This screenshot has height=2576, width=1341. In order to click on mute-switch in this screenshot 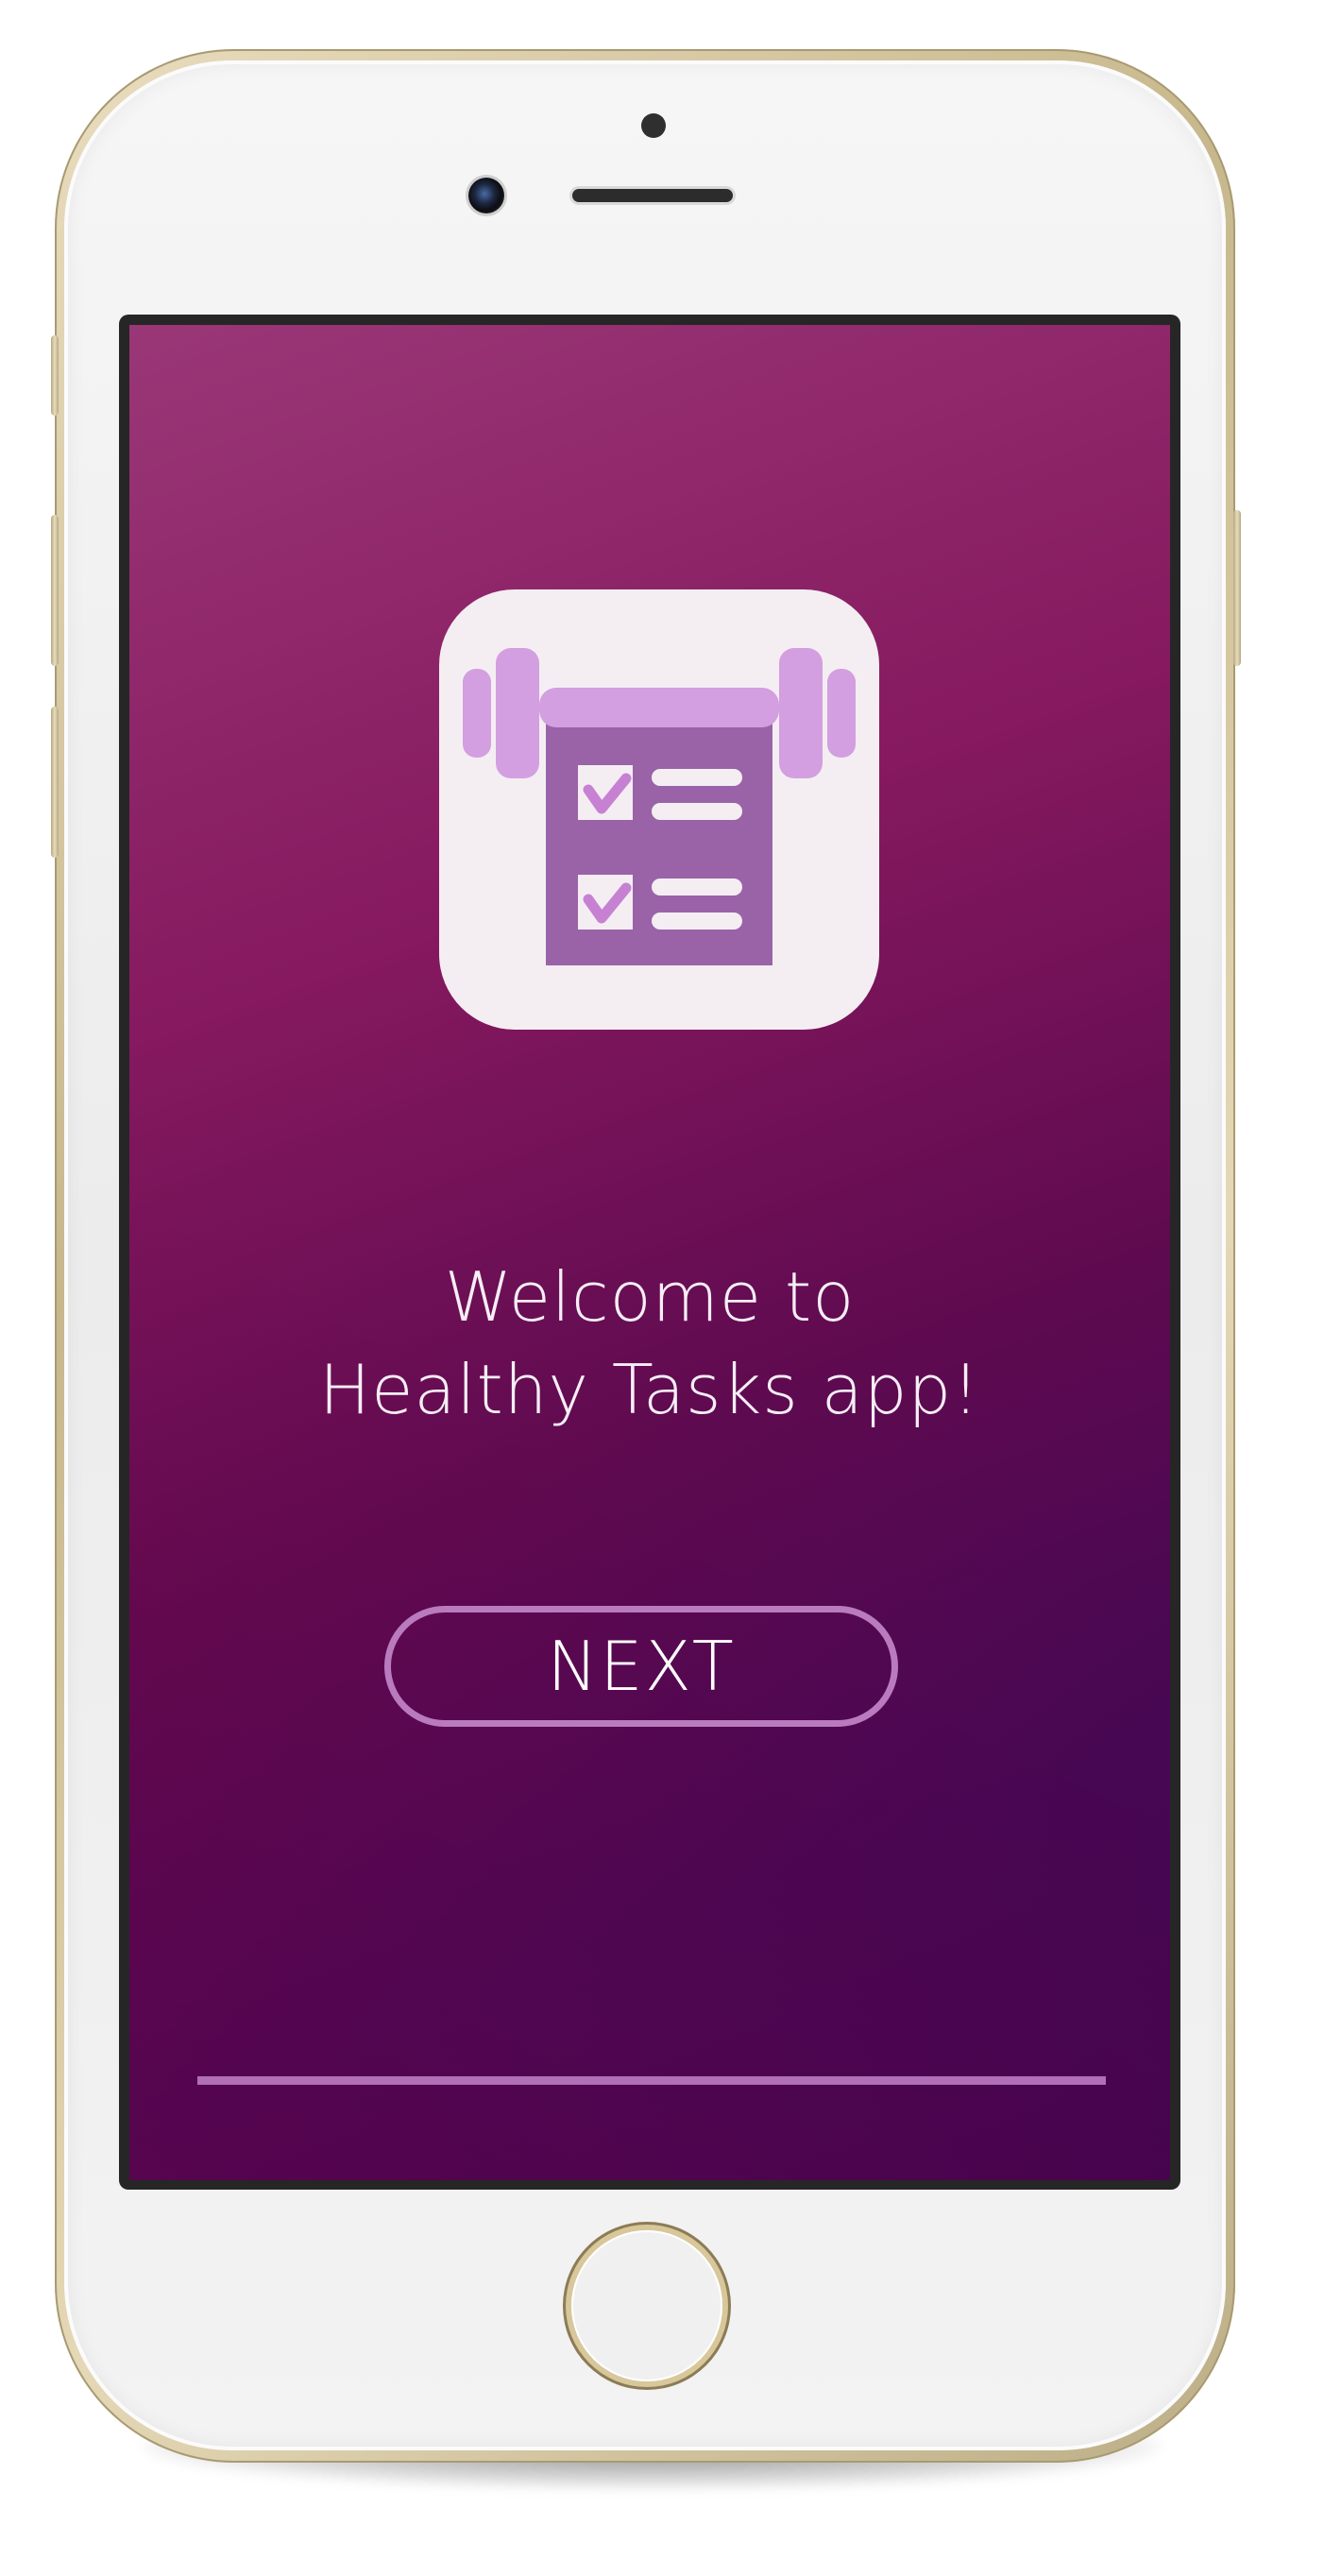, I will do `click(55, 376)`.